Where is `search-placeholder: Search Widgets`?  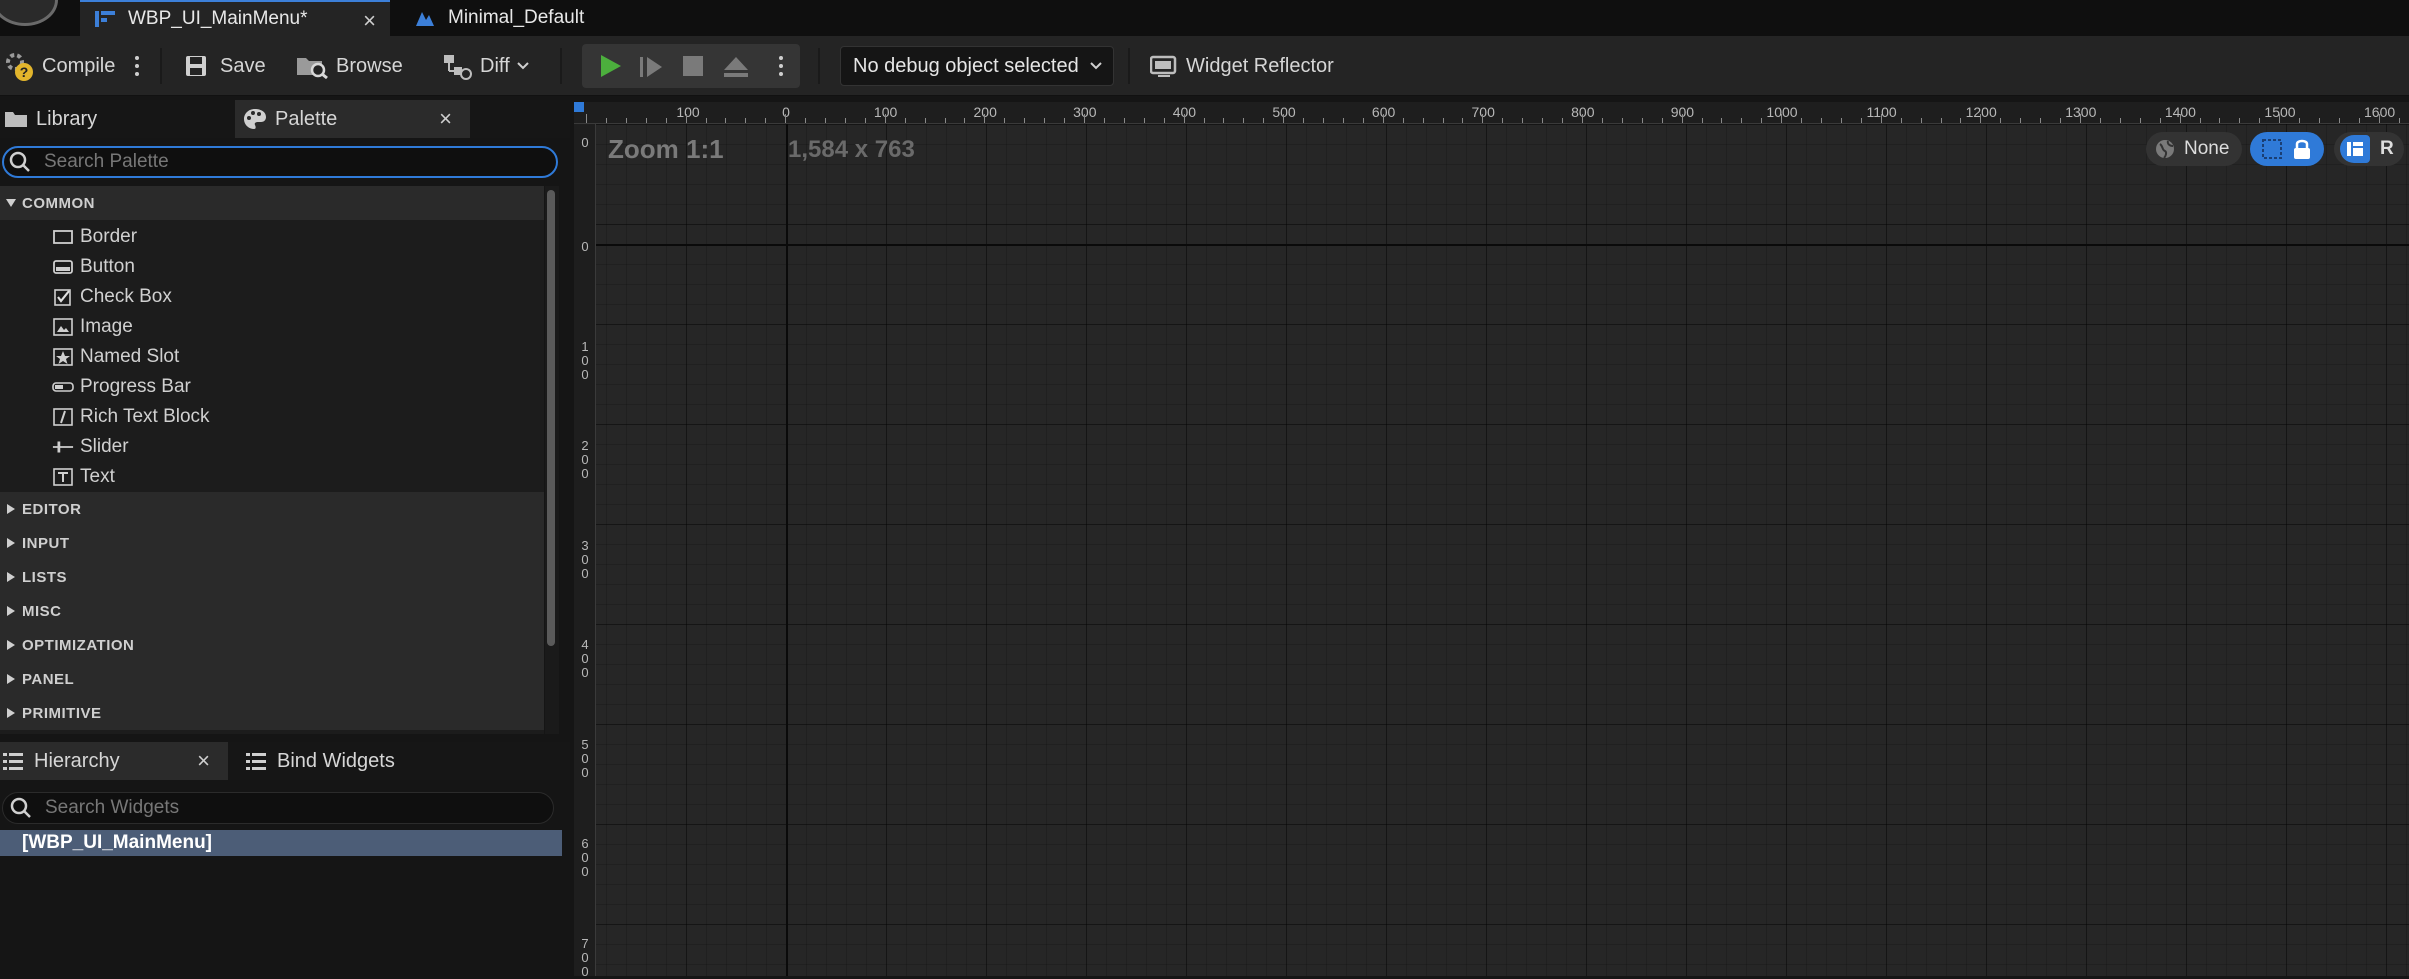
search-placeholder: Search Widgets is located at coordinates (112, 807).